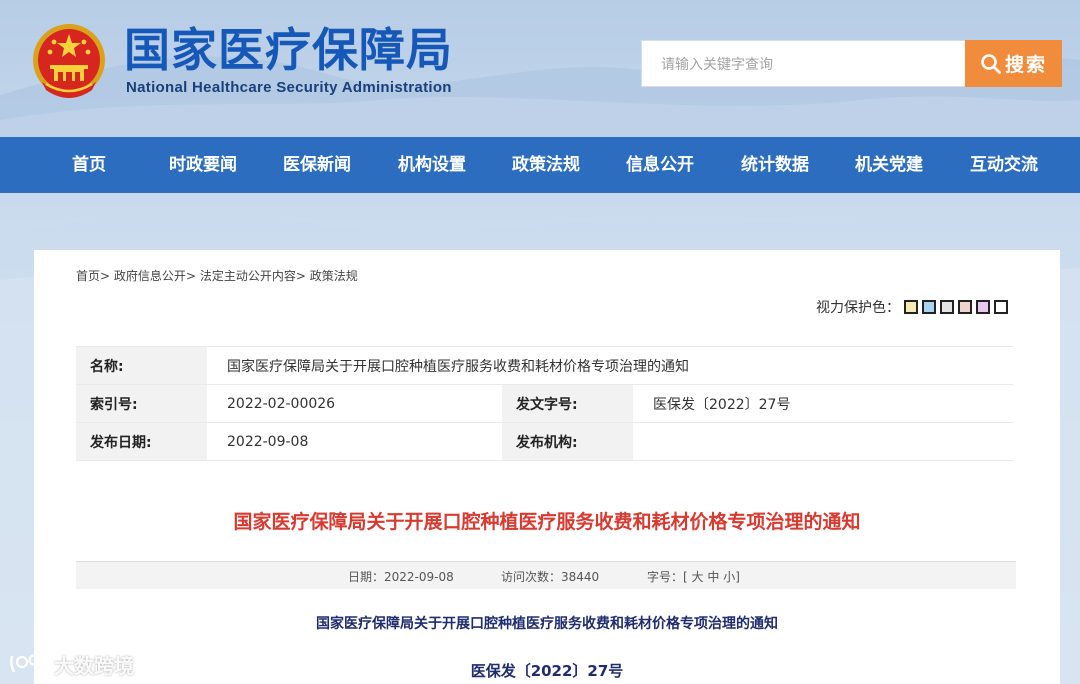 The width and height of the screenshot is (1080, 684). Describe the element at coordinates (929, 307) in the screenshot. I see `swatch-blue` at that location.